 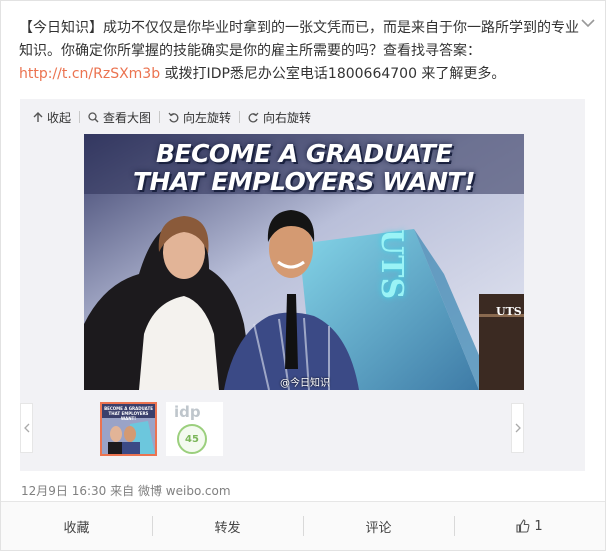 What do you see at coordinates (391, 264) in the screenshot?
I see `building-sign-text: UTS` at bounding box center [391, 264].